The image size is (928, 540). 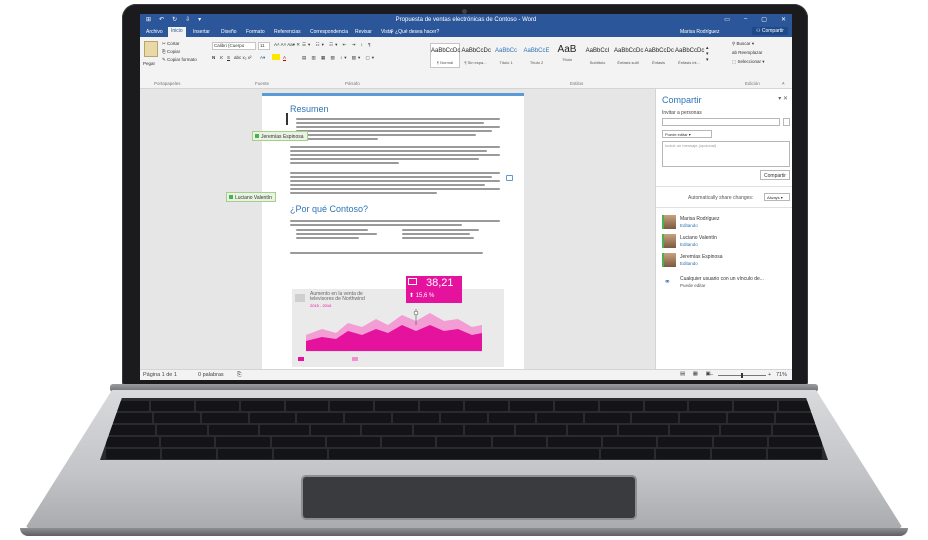 I want to click on chart-marker, so click(x=416, y=313).